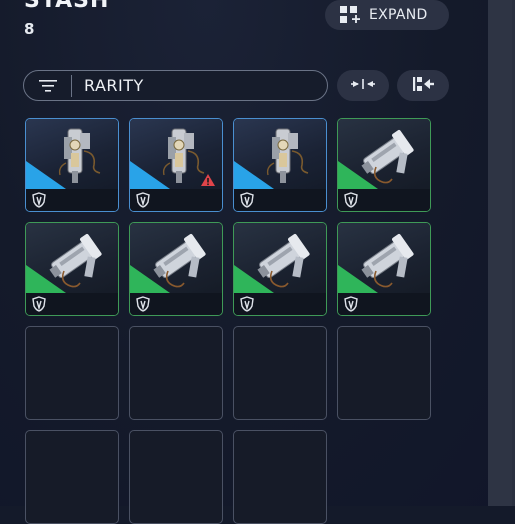  I want to click on filter-lines-icon, so click(48, 85).